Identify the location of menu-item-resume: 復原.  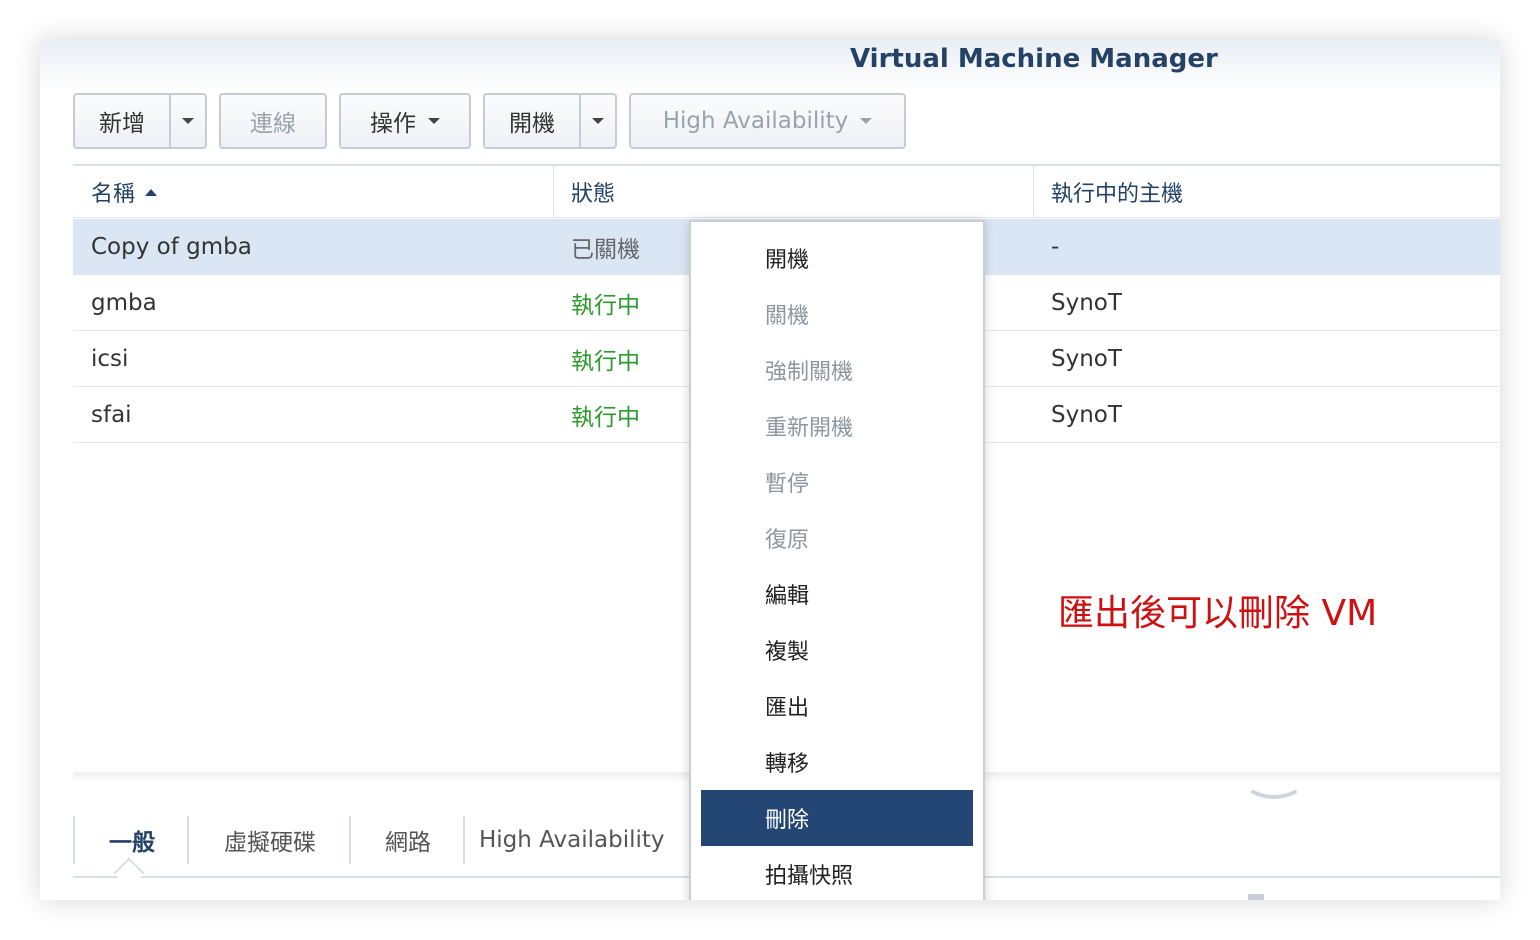
(837, 538).